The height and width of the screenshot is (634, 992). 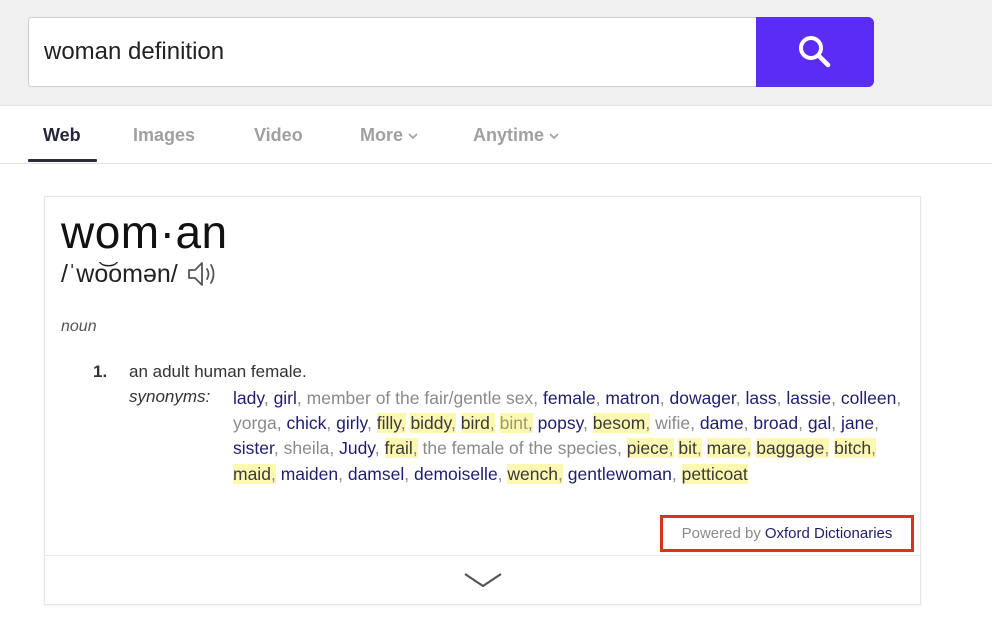 What do you see at coordinates (203, 274) in the screenshot?
I see `speaker-icon` at bounding box center [203, 274].